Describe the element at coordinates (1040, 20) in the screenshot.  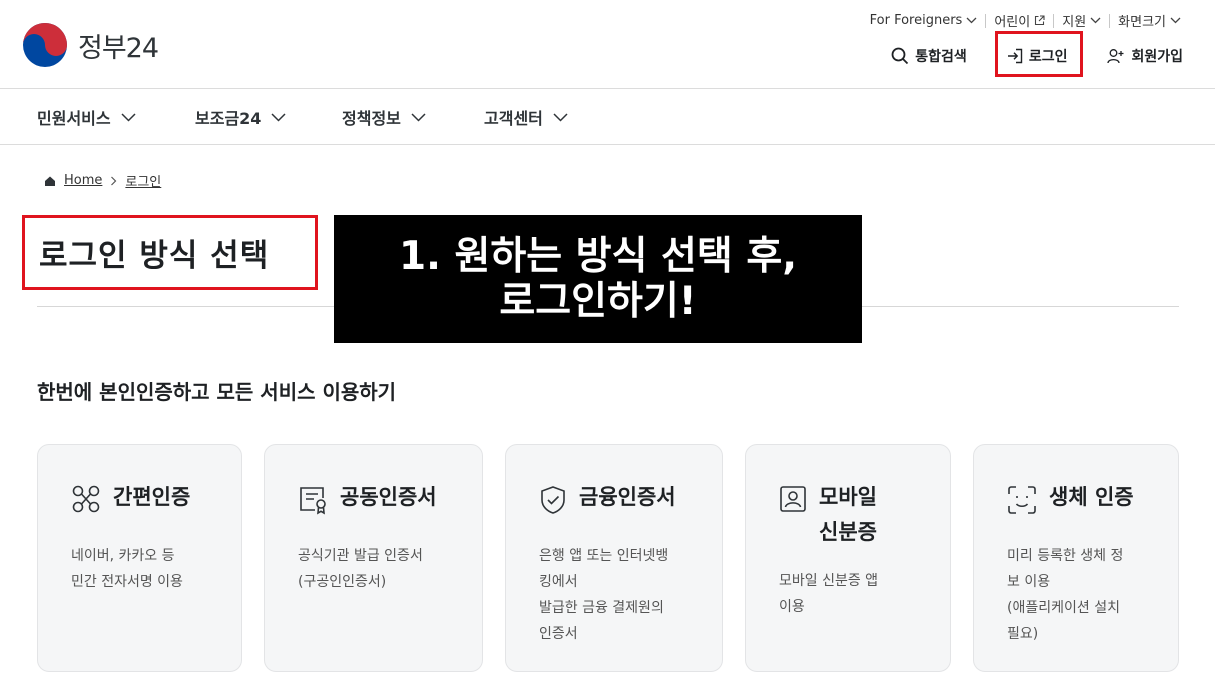
I see `external-link-icon` at that location.